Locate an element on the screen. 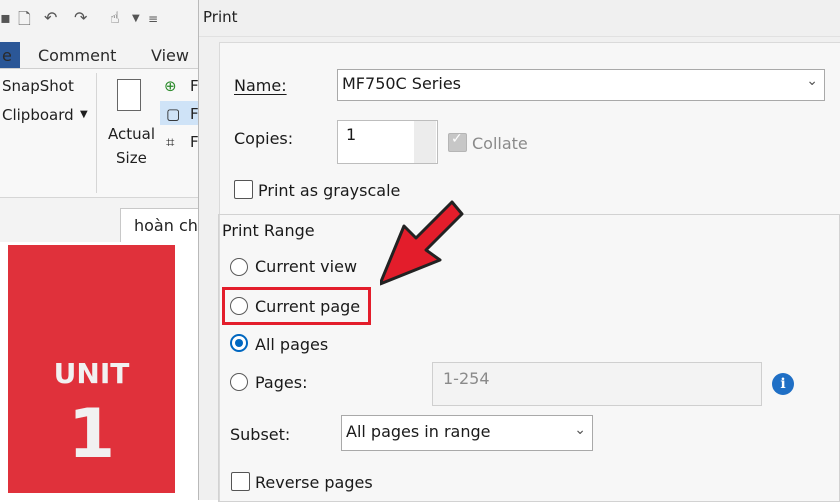 This screenshot has width=840, height=502. pages-radio is located at coordinates (239, 382).